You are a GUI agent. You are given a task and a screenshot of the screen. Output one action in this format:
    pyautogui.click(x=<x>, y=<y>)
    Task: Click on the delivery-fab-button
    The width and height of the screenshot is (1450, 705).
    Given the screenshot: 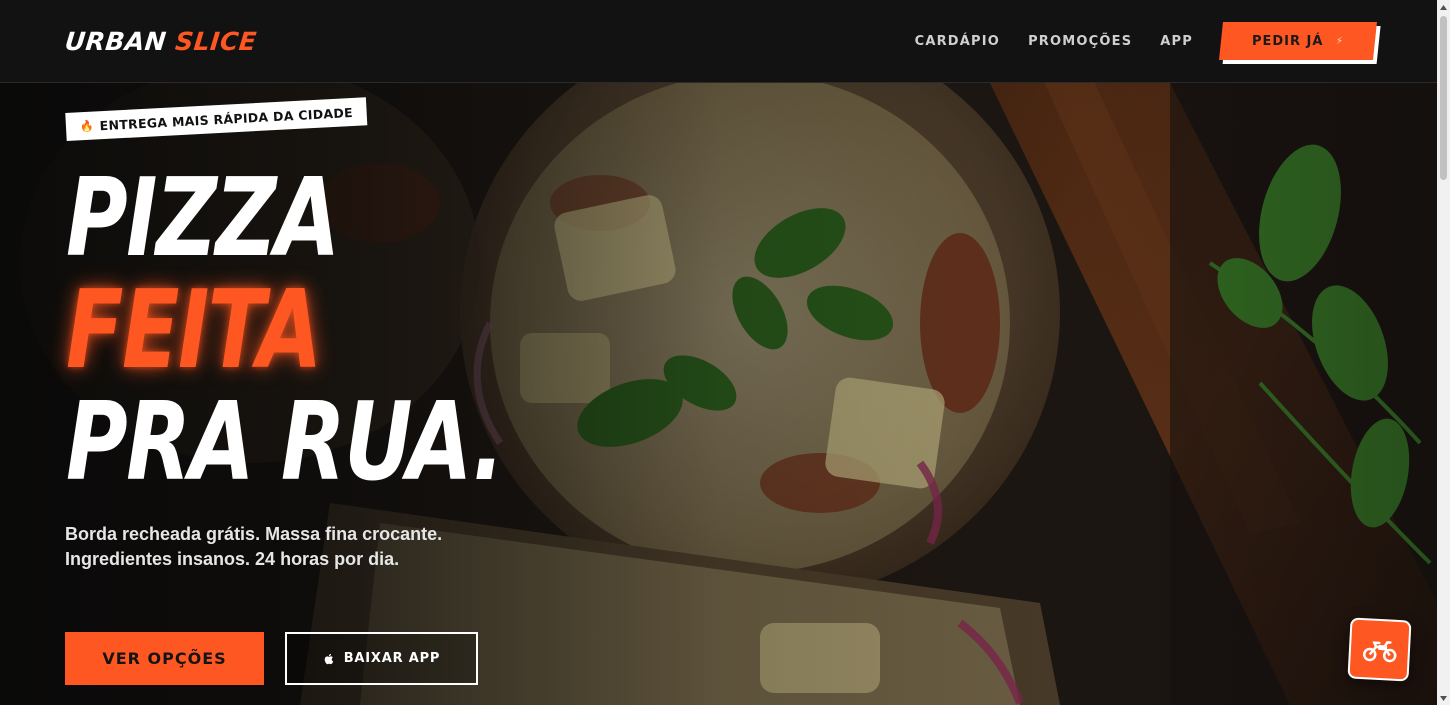 What is the action you would take?
    pyautogui.click(x=1379, y=649)
    